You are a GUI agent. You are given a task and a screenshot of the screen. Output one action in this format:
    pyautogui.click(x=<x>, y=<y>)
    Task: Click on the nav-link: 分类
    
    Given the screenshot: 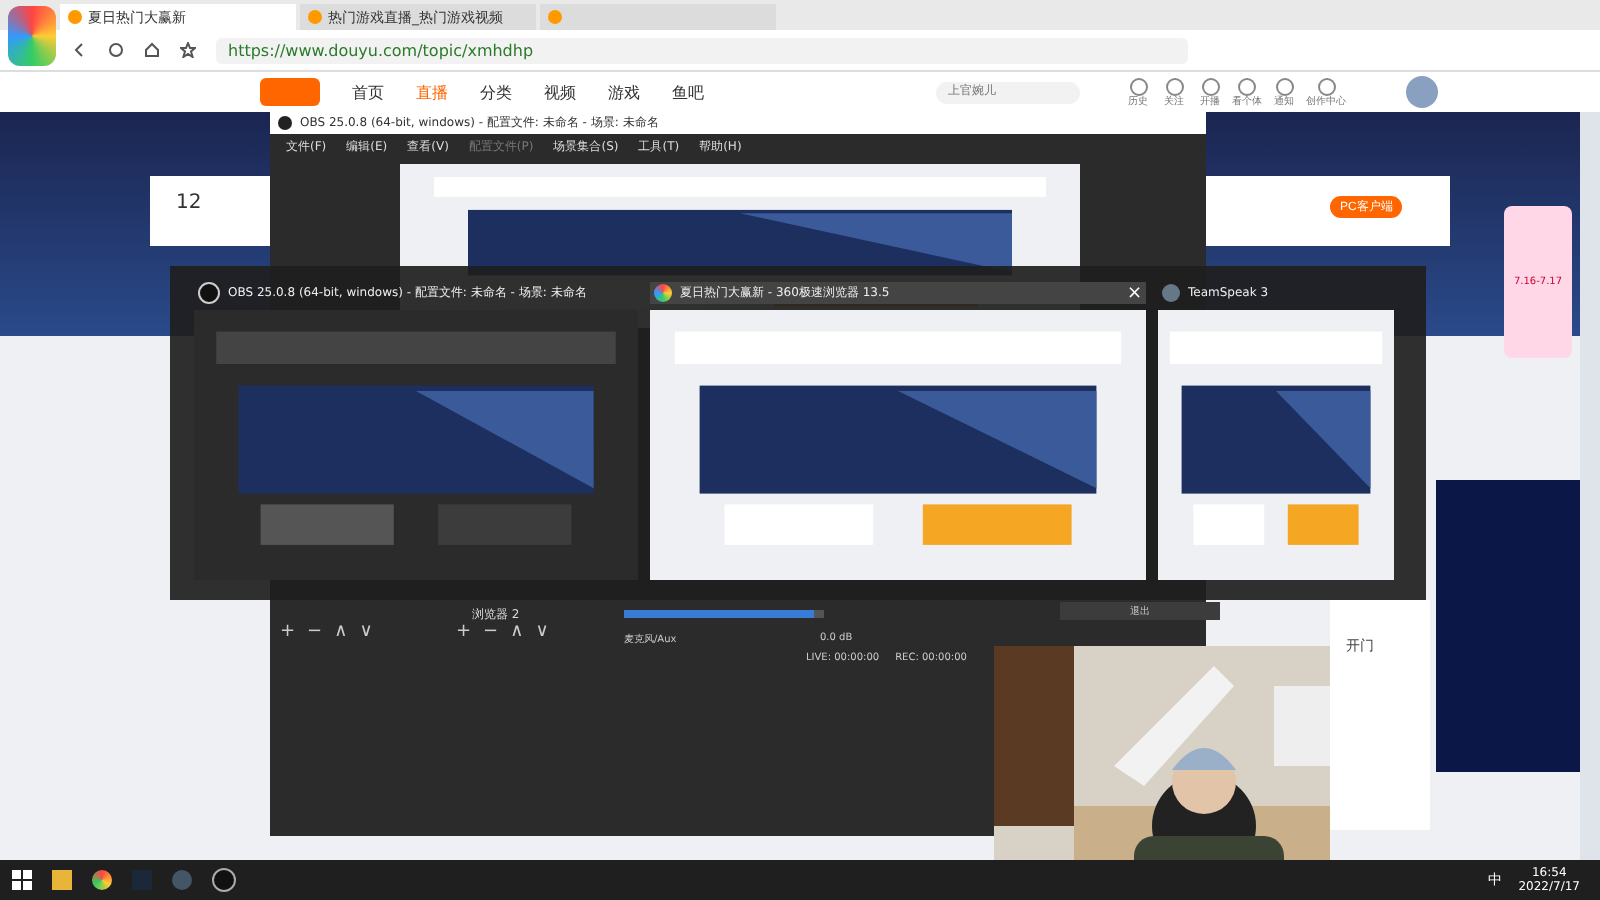 What is the action you would take?
    pyautogui.click(x=496, y=92)
    